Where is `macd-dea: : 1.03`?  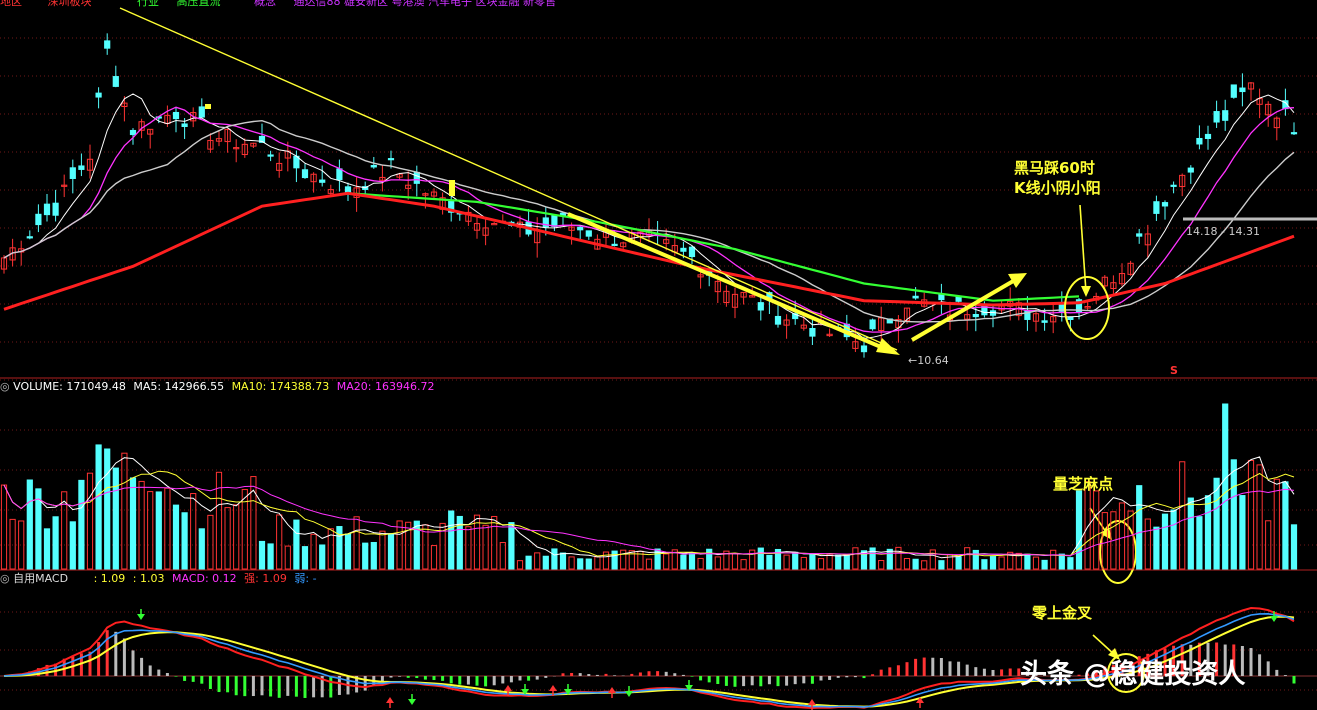 macd-dea: : 1.03 is located at coordinates (148, 578).